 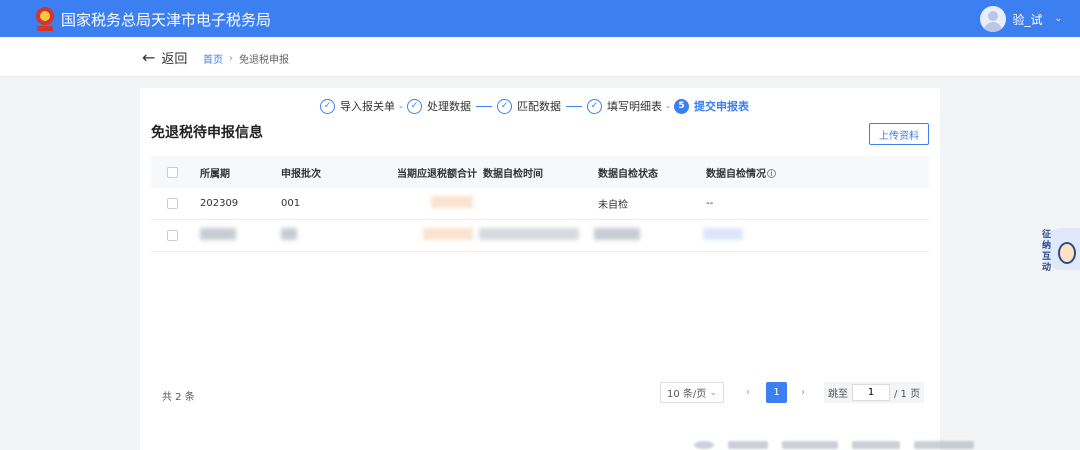 What do you see at coordinates (907, 394) in the screenshot?
I see `page-total-label: / 1 页` at bounding box center [907, 394].